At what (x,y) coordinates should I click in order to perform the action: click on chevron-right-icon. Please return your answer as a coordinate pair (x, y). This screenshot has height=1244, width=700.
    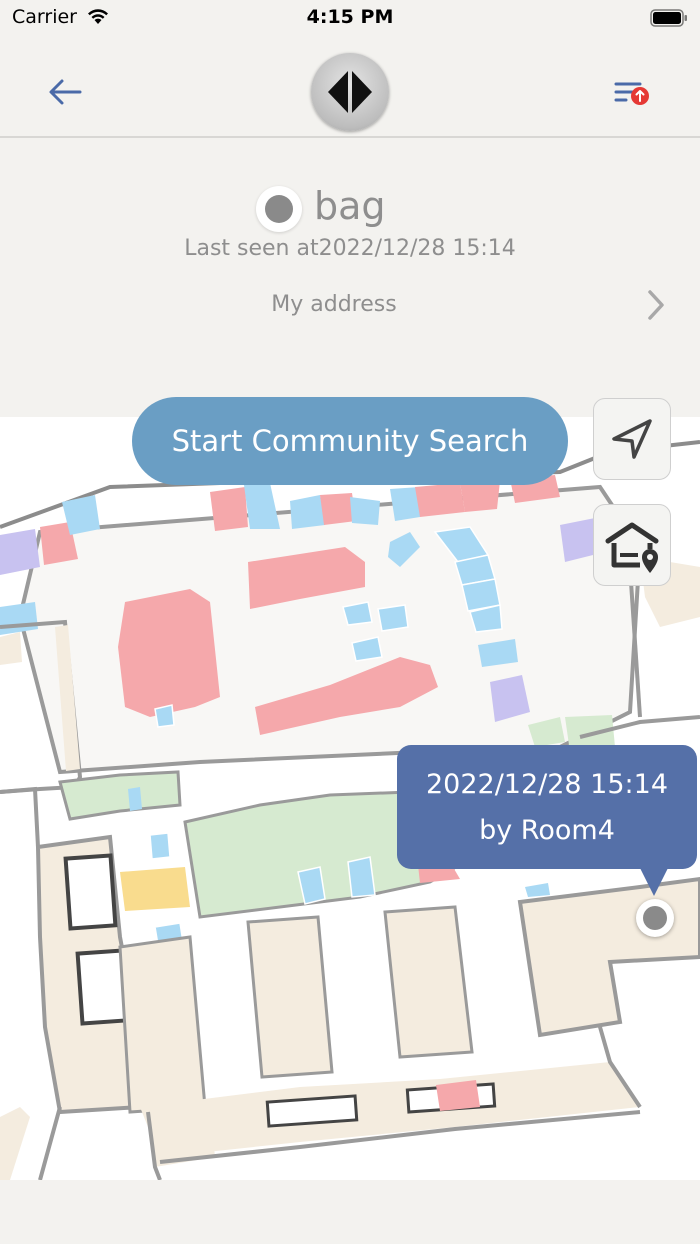
    Looking at the image, I should click on (656, 305).